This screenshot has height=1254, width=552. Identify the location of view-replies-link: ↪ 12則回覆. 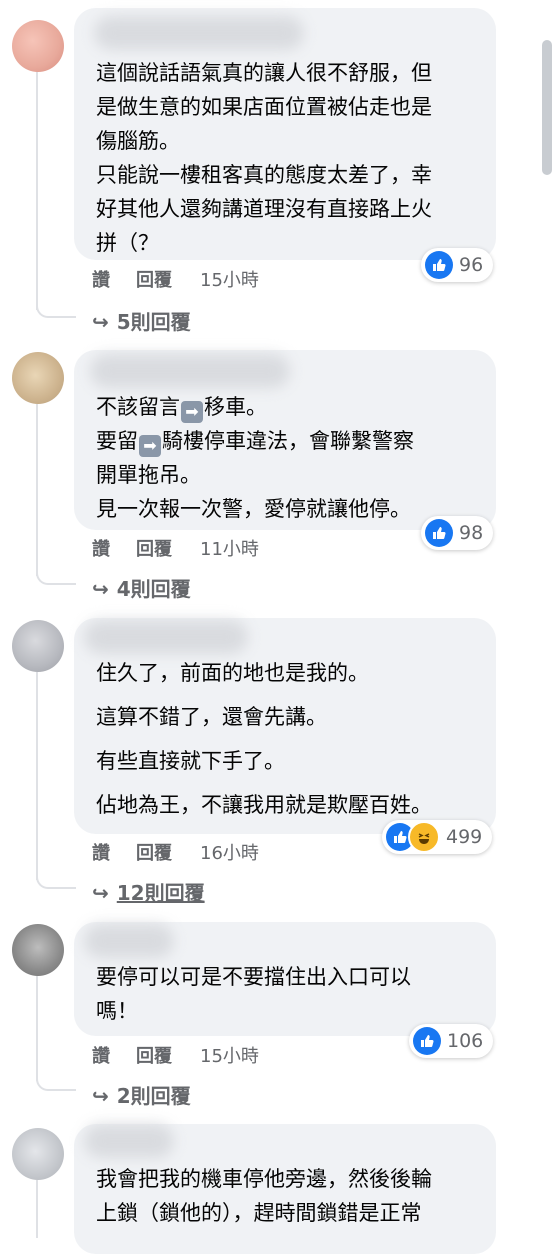
(148, 891).